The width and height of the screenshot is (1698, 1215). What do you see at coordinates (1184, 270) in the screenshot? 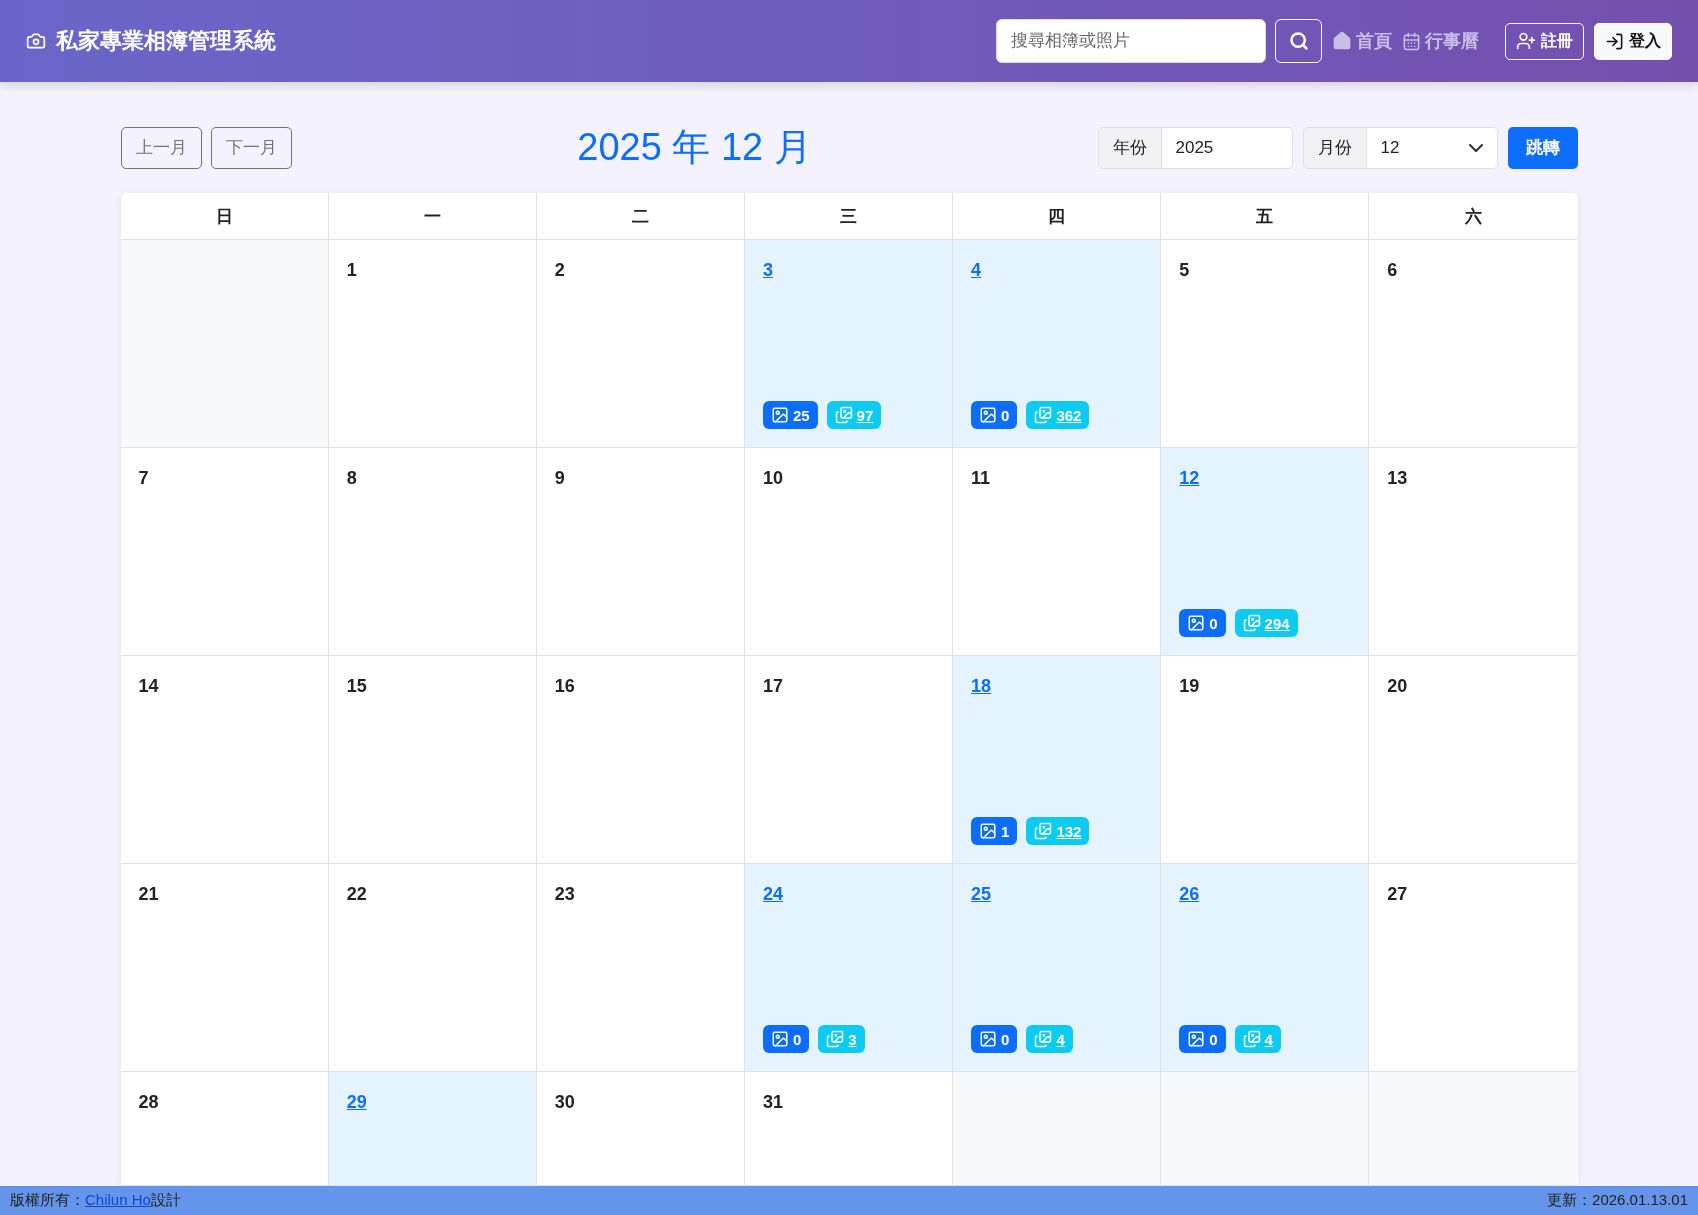
I see `day-number: 5` at bounding box center [1184, 270].